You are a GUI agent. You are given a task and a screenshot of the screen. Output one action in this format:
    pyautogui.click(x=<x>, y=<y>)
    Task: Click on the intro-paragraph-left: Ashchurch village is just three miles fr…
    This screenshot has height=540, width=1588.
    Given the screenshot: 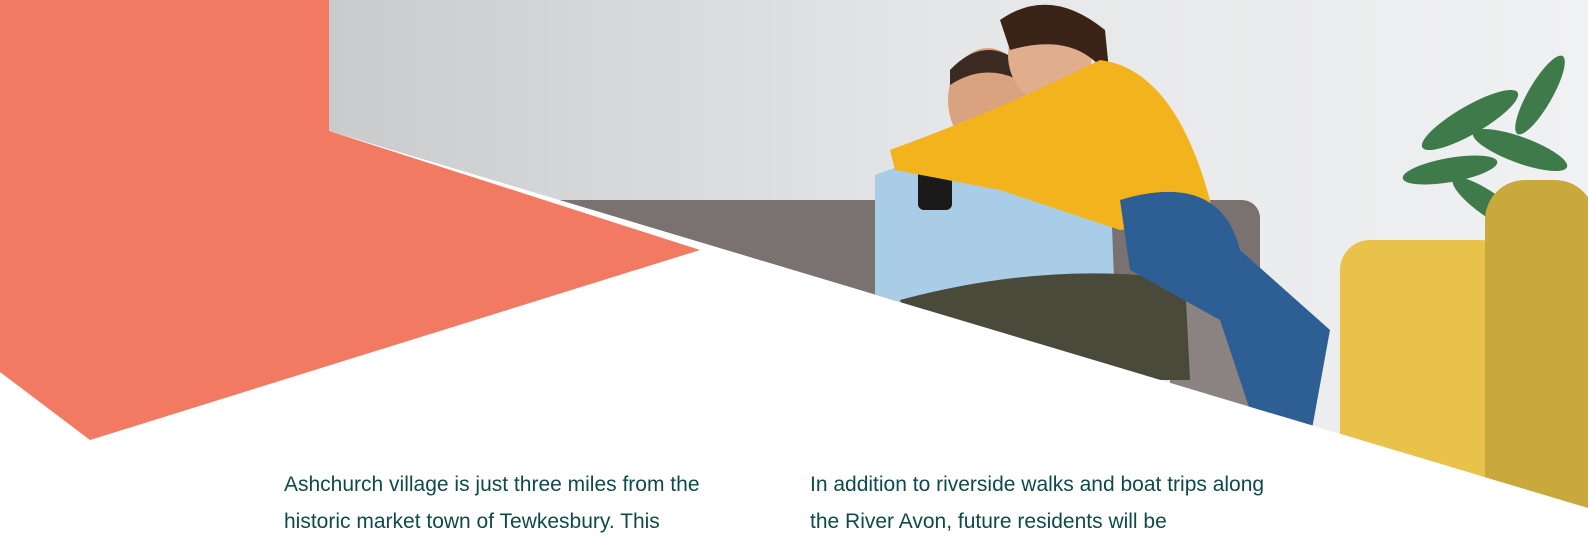 What is the action you would take?
    pyautogui.click(x=492, y=503)
    